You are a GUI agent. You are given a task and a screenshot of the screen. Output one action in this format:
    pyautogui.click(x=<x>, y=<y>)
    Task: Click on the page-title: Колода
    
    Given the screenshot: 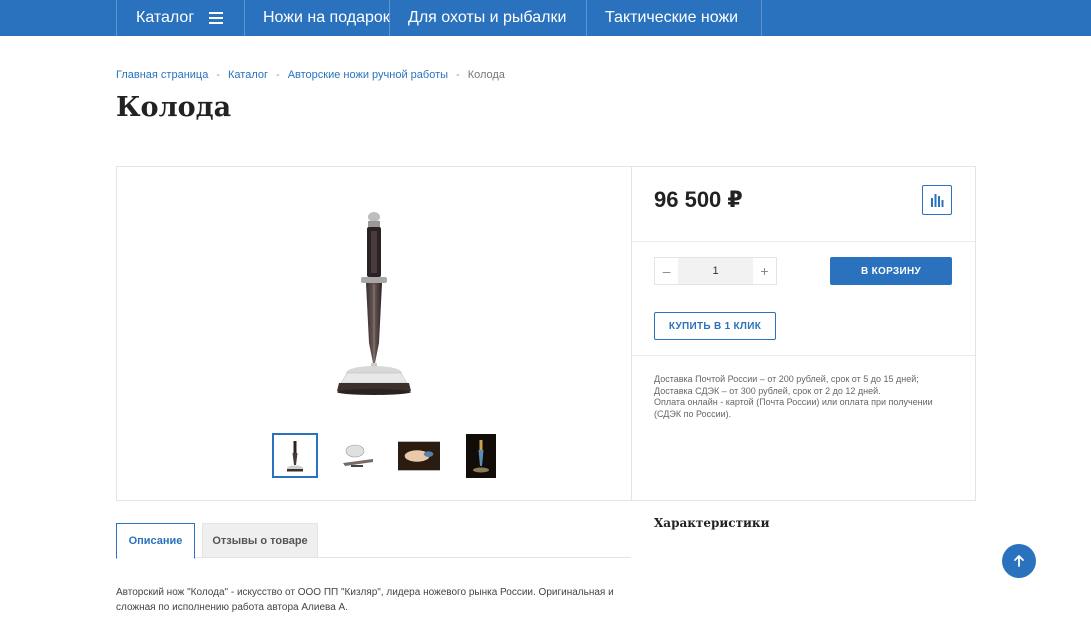 What is the action you would take?
    pyautogui.click(x=174, y=107)
    